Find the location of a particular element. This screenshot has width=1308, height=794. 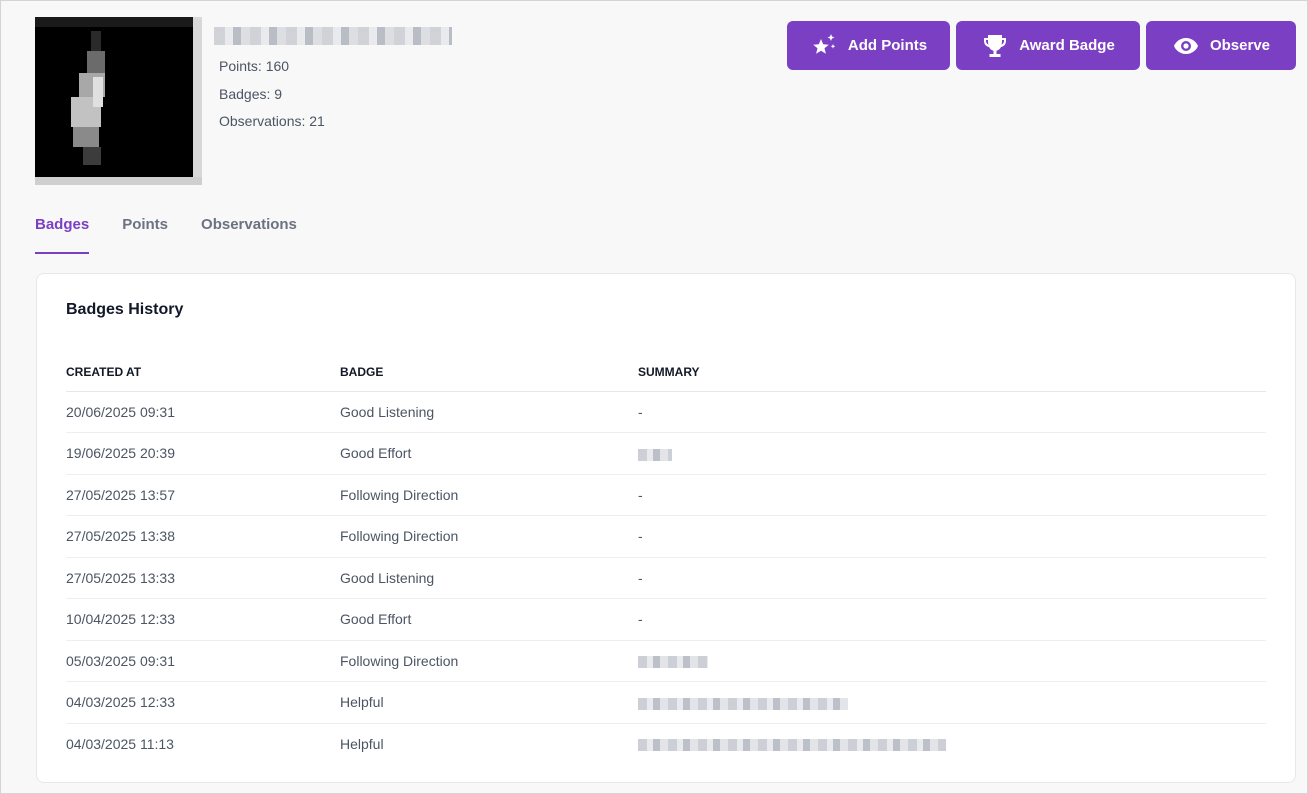

cell-created-at: 19/06/2025 20:39 is located at coordinates (203, 453).